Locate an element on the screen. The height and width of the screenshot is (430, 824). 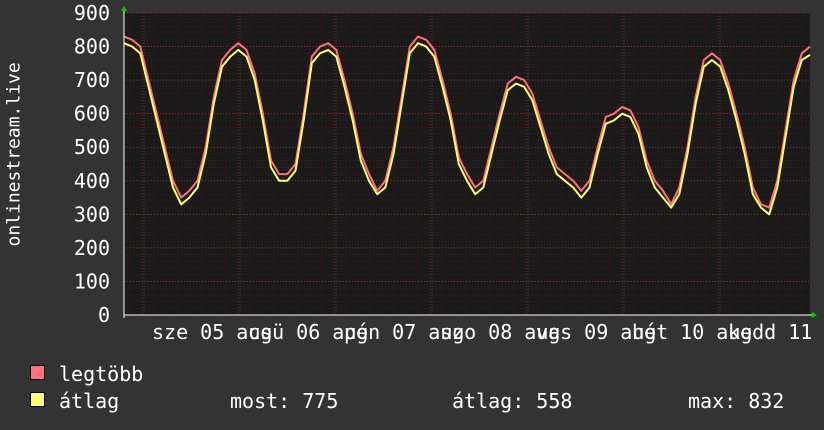
y-tick-labels: 0 100 200 300 400 500 600 700 800 900 is located at coordinates (92, 164).